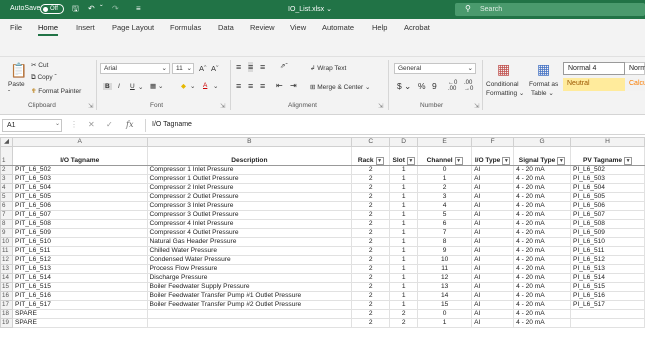  Describe the element at coordinates (79, 206) in the screenshot. I see `table-cell: PIT_L6_506` at that location.